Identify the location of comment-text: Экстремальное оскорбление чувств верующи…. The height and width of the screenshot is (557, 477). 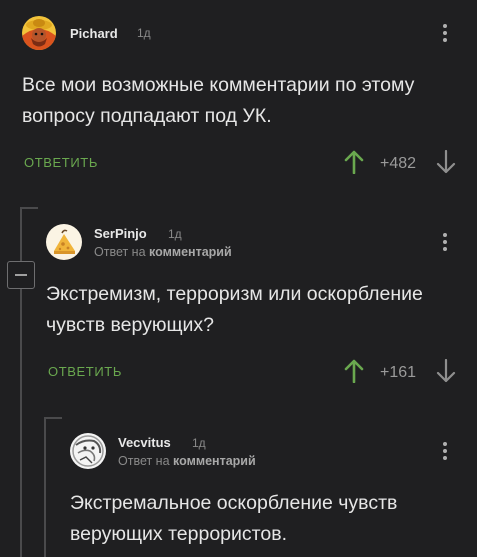
(270, 519).